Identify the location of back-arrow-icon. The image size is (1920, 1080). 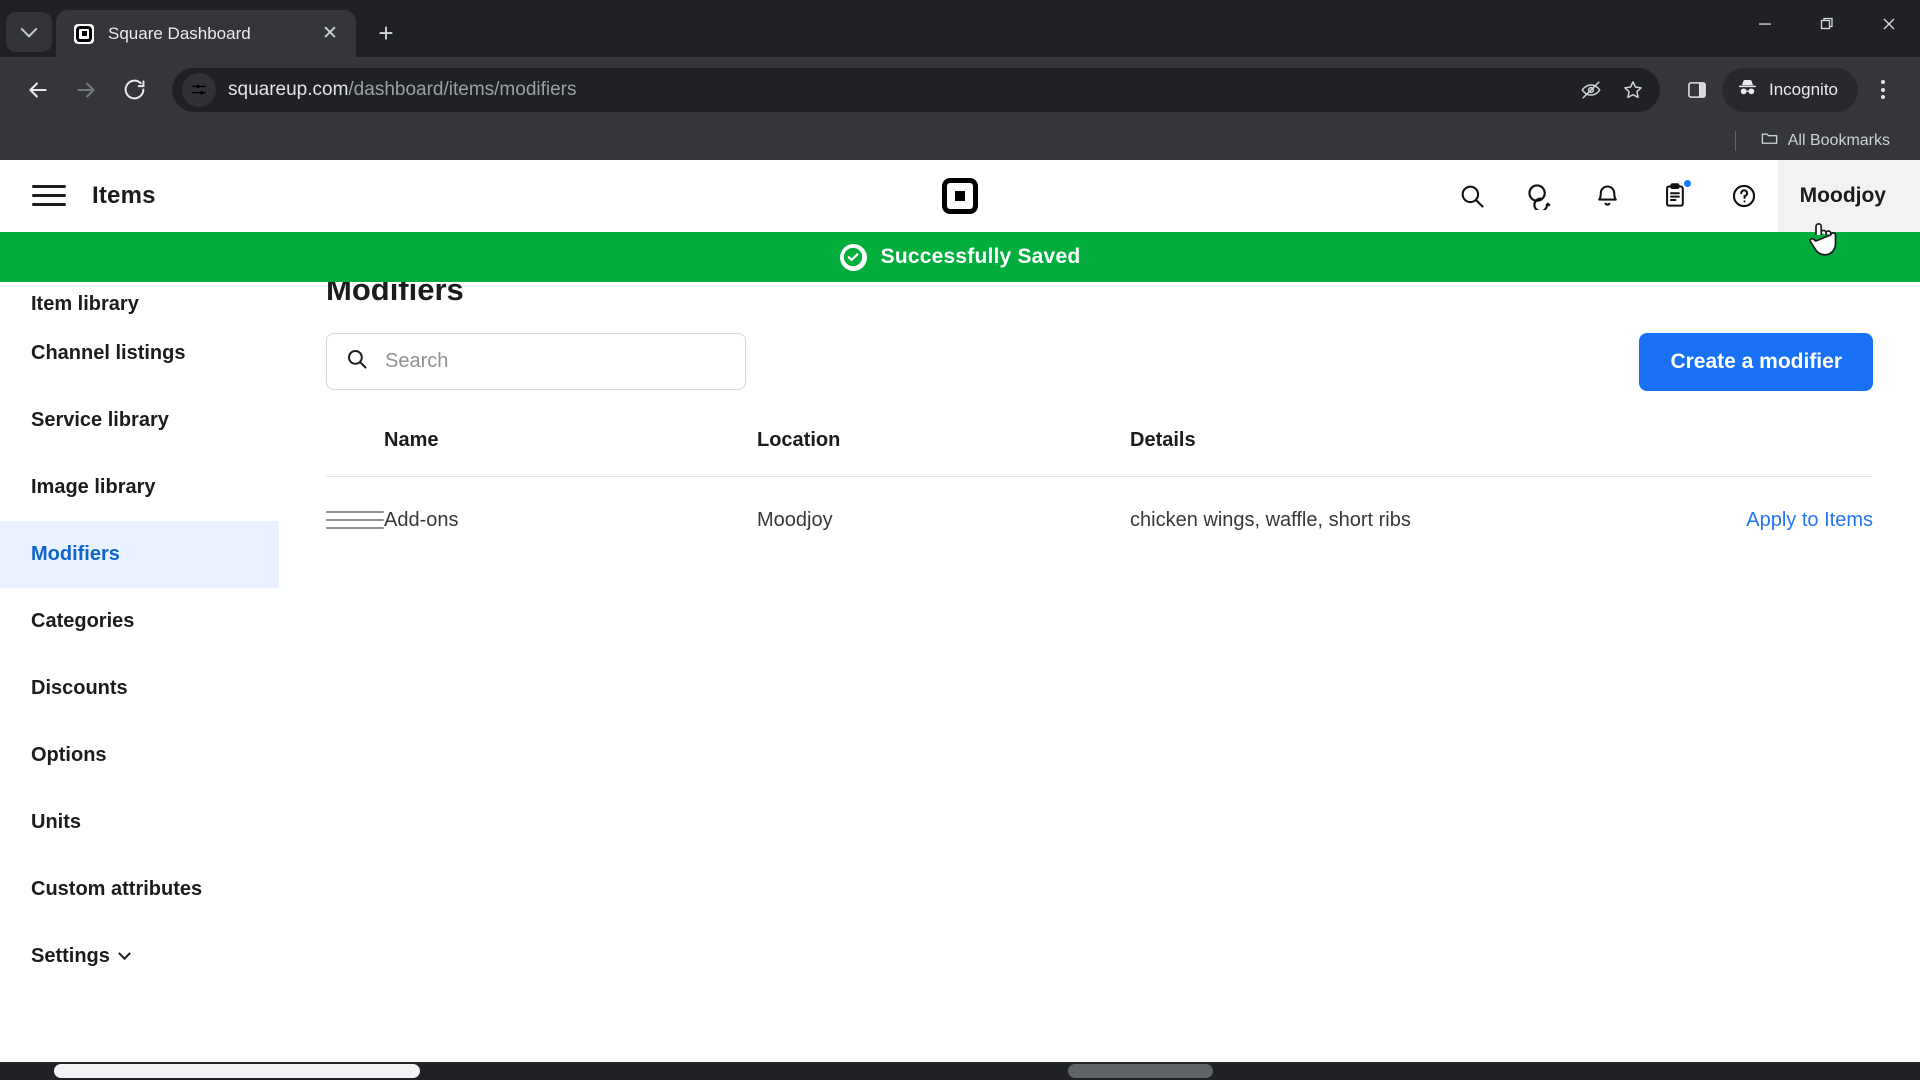
(38, 90).